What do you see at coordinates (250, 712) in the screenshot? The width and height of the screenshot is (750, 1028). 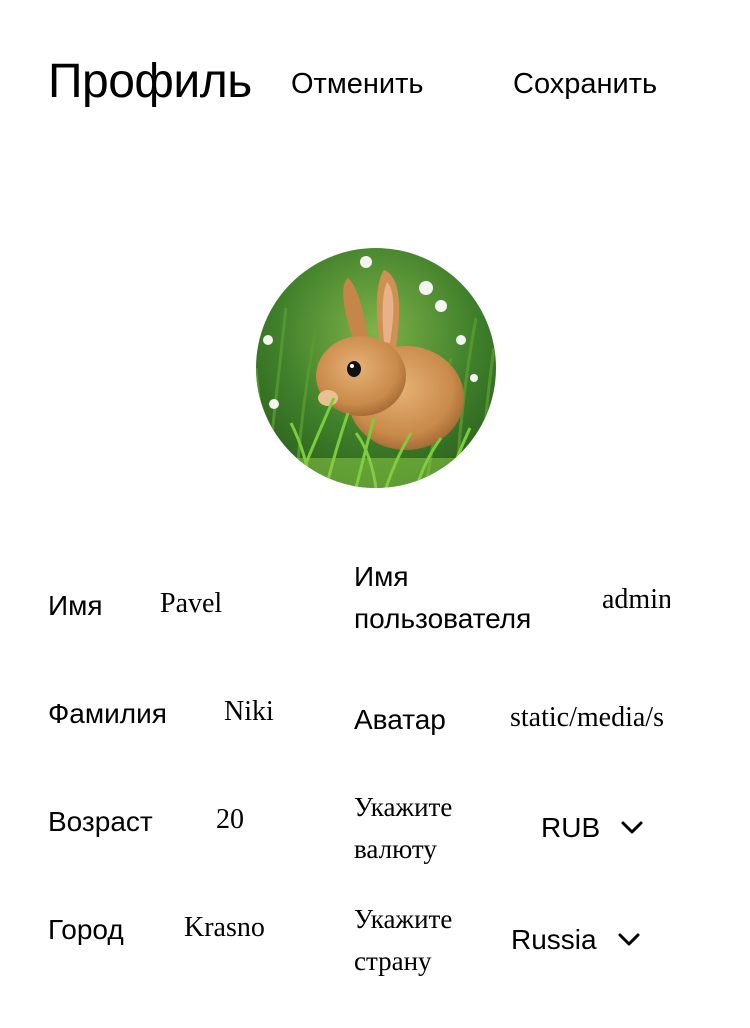 I see `last-name-input` at bounding box center [250, 712].